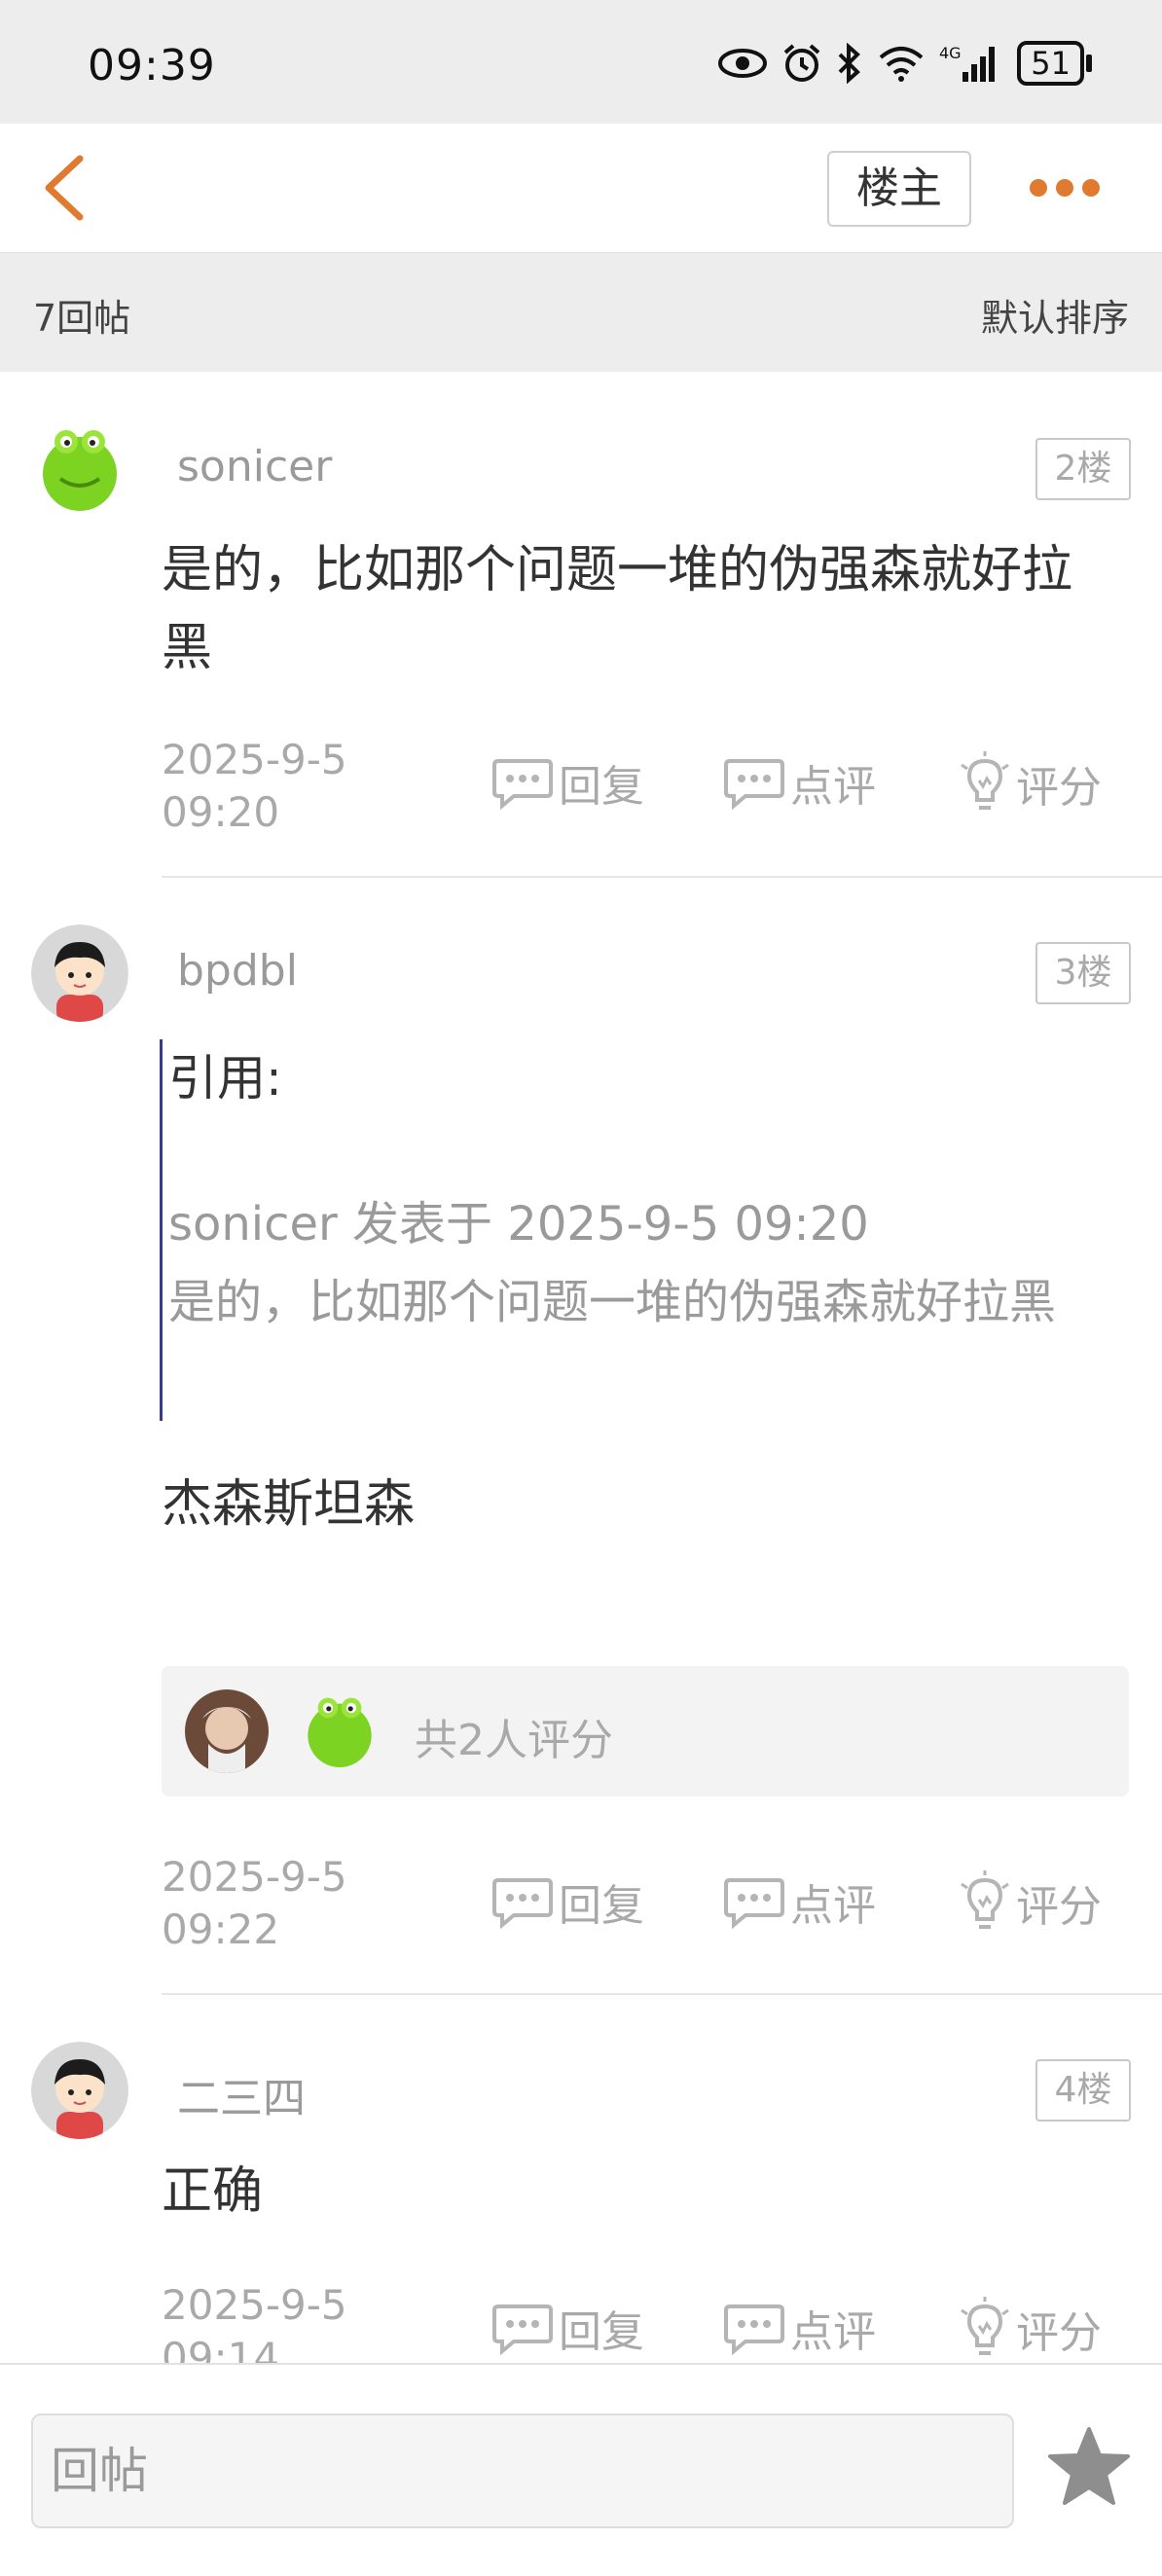 The height and width of the screenshot is (2576, 1162). What do you see at coordinates (152, 66) in the screenshot?
I see `status-time: 09:39` at bounding box center [152, 66].